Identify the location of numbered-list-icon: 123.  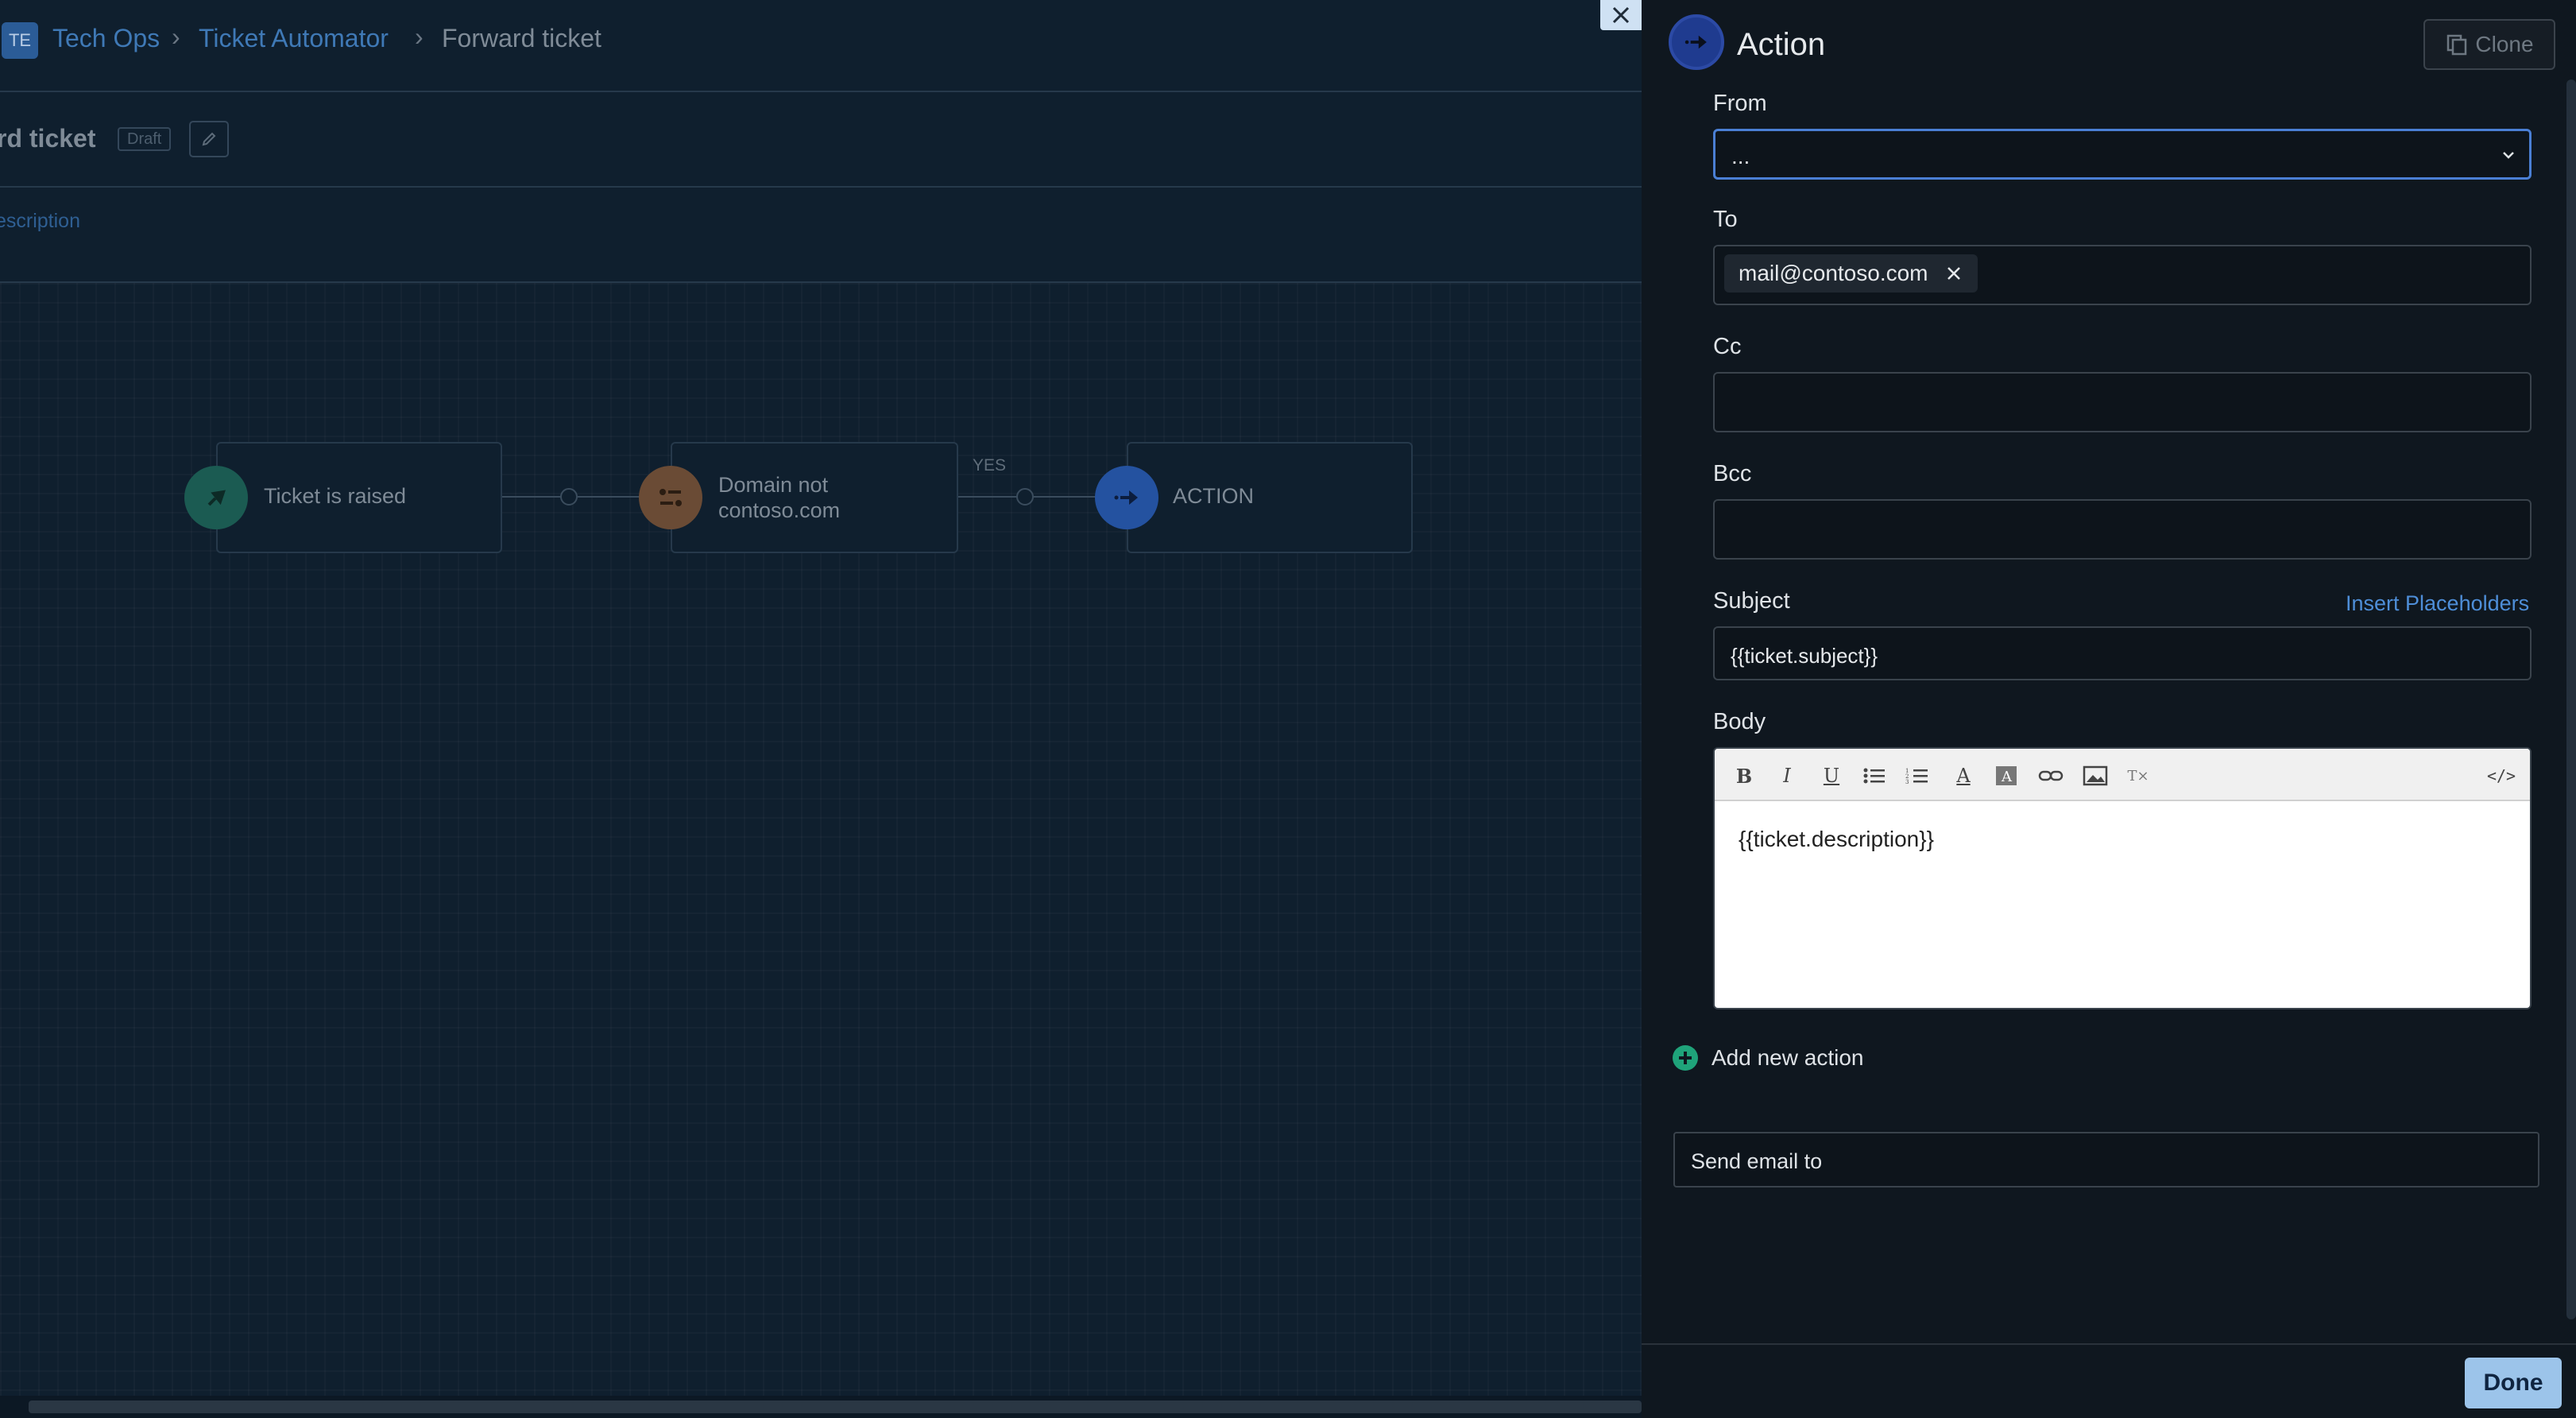
(1918, 776).